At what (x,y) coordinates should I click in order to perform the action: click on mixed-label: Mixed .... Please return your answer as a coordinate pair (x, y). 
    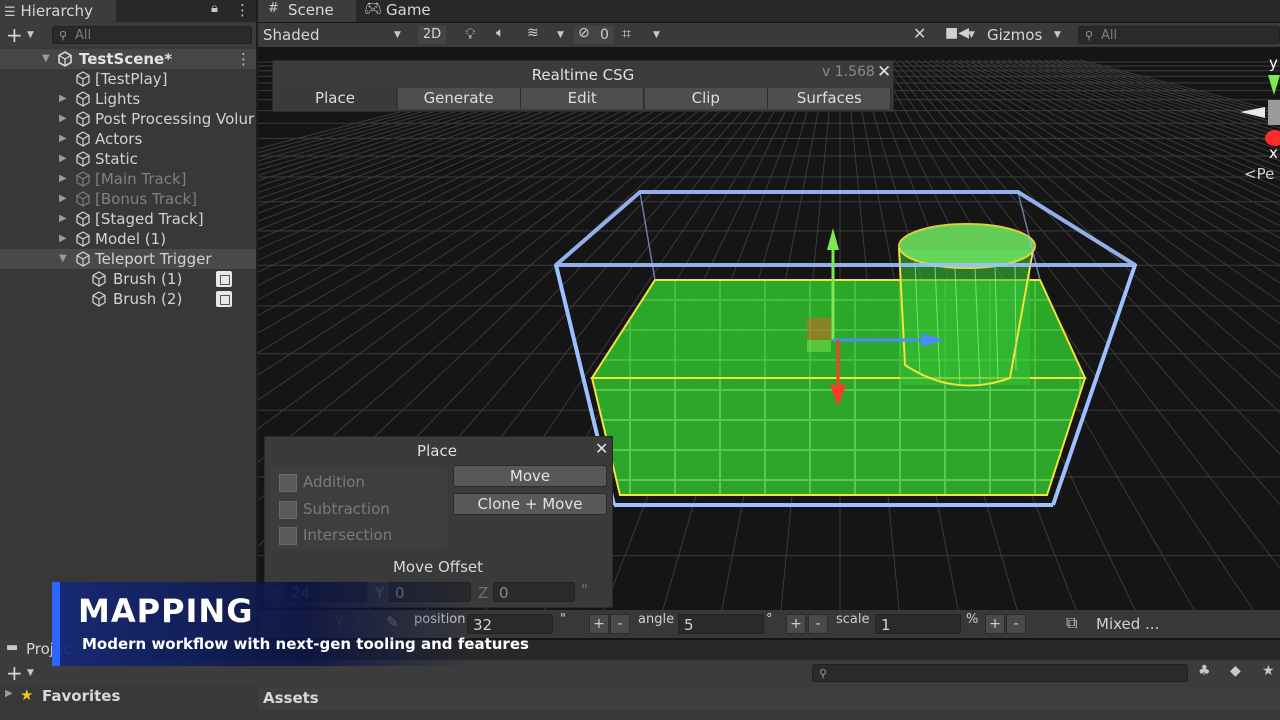
    Looking at the image, I should click on (1127, 624).